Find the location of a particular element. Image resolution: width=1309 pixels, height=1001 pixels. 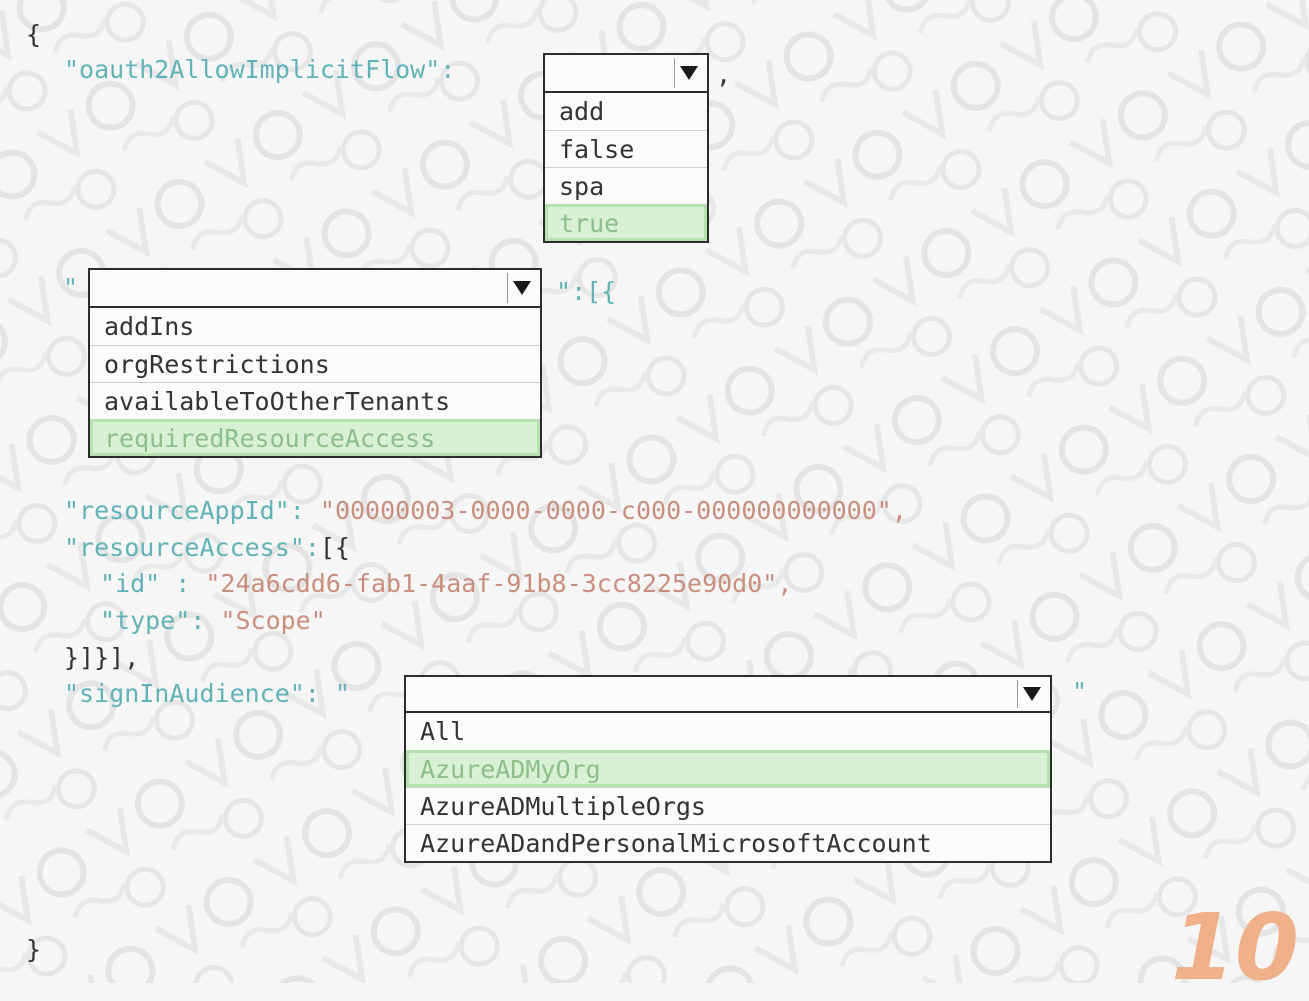

sign-in-close-quote: " is located at coordinates (1080, 691).